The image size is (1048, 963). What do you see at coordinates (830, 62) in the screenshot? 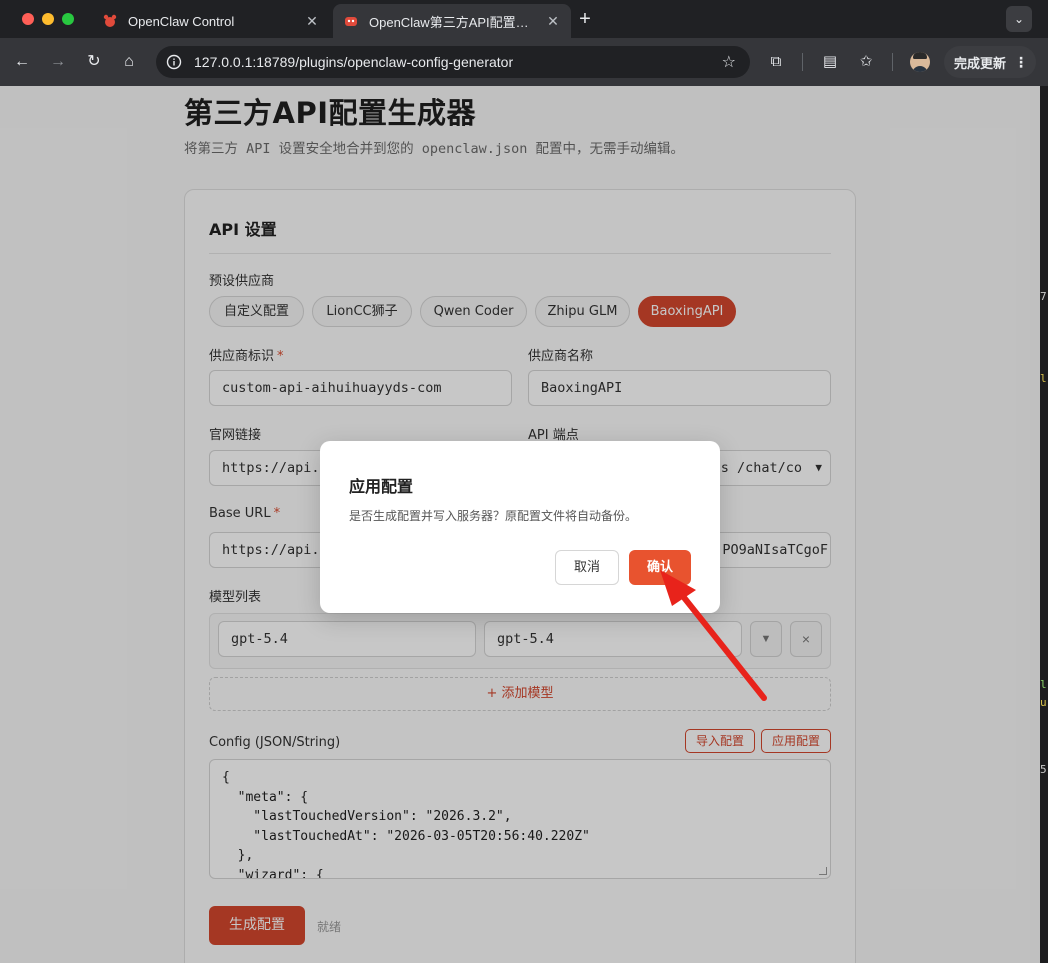
I see `reading-list-icon: ▤` at bounding box center [830, 62].